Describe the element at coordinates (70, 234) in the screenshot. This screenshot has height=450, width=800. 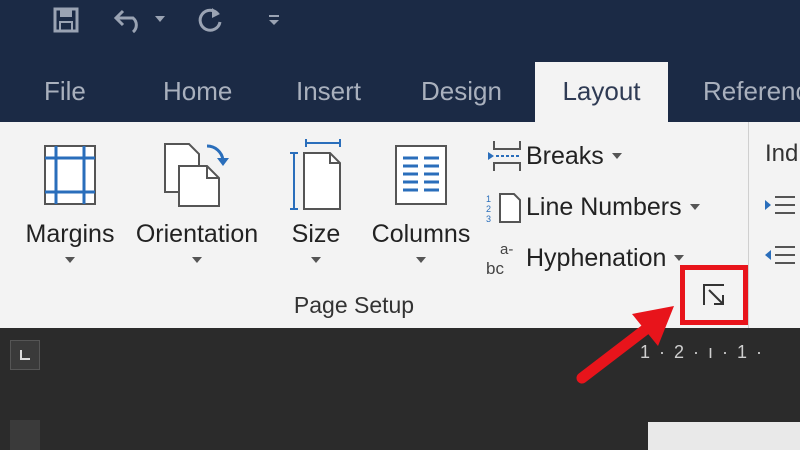
I see `margins-label: Margins` at that location.